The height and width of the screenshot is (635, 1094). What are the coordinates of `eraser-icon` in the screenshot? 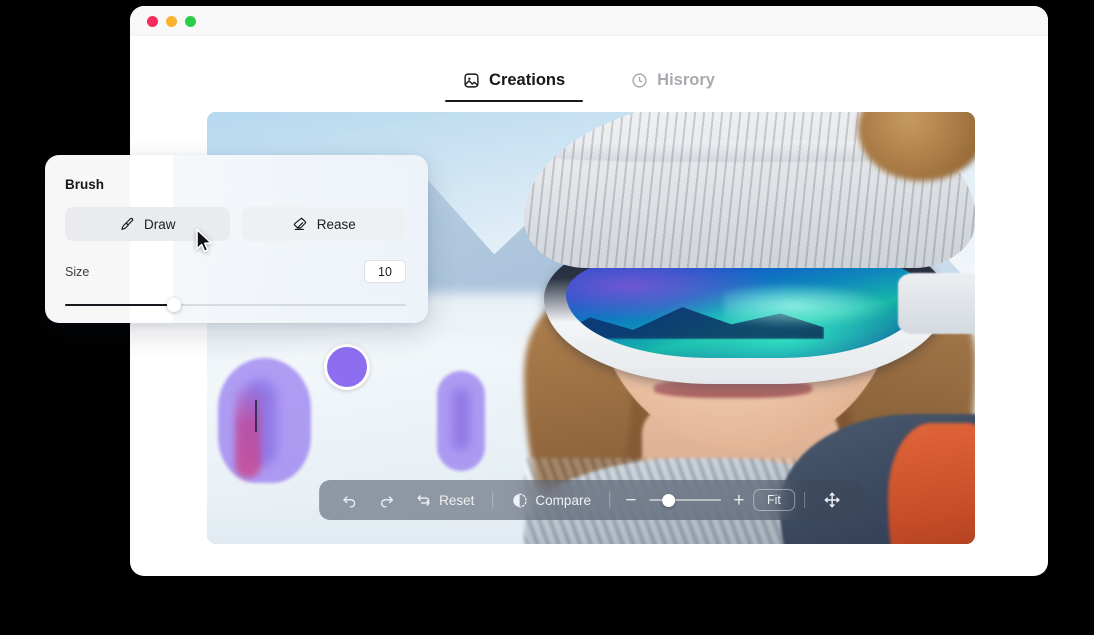 It's located at (300, 224).